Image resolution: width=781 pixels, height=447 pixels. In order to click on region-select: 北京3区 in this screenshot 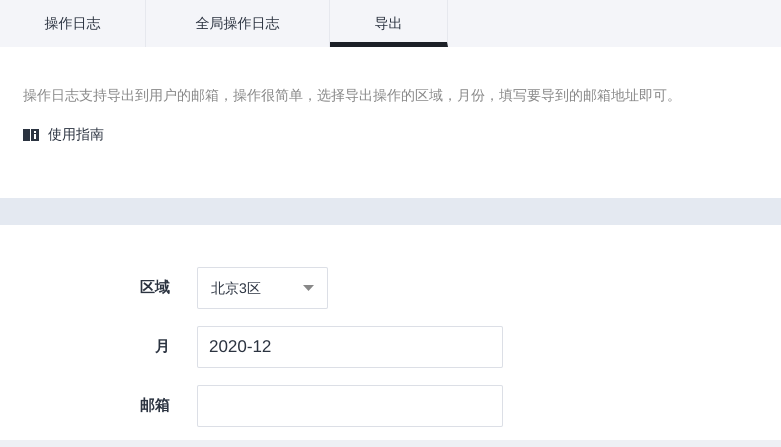, I will do `click(262, 288)`.